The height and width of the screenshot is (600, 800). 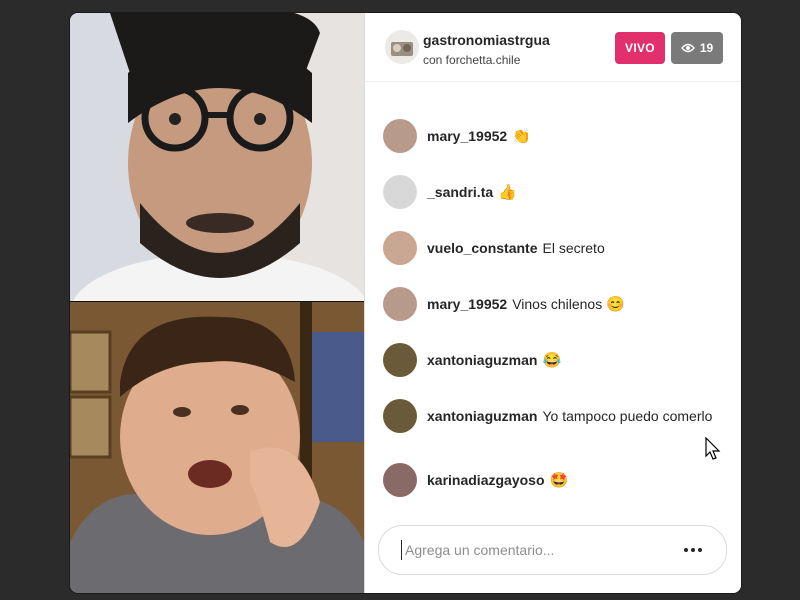 I want to click on live-badge: VIVO, so click(x=640, y=48).